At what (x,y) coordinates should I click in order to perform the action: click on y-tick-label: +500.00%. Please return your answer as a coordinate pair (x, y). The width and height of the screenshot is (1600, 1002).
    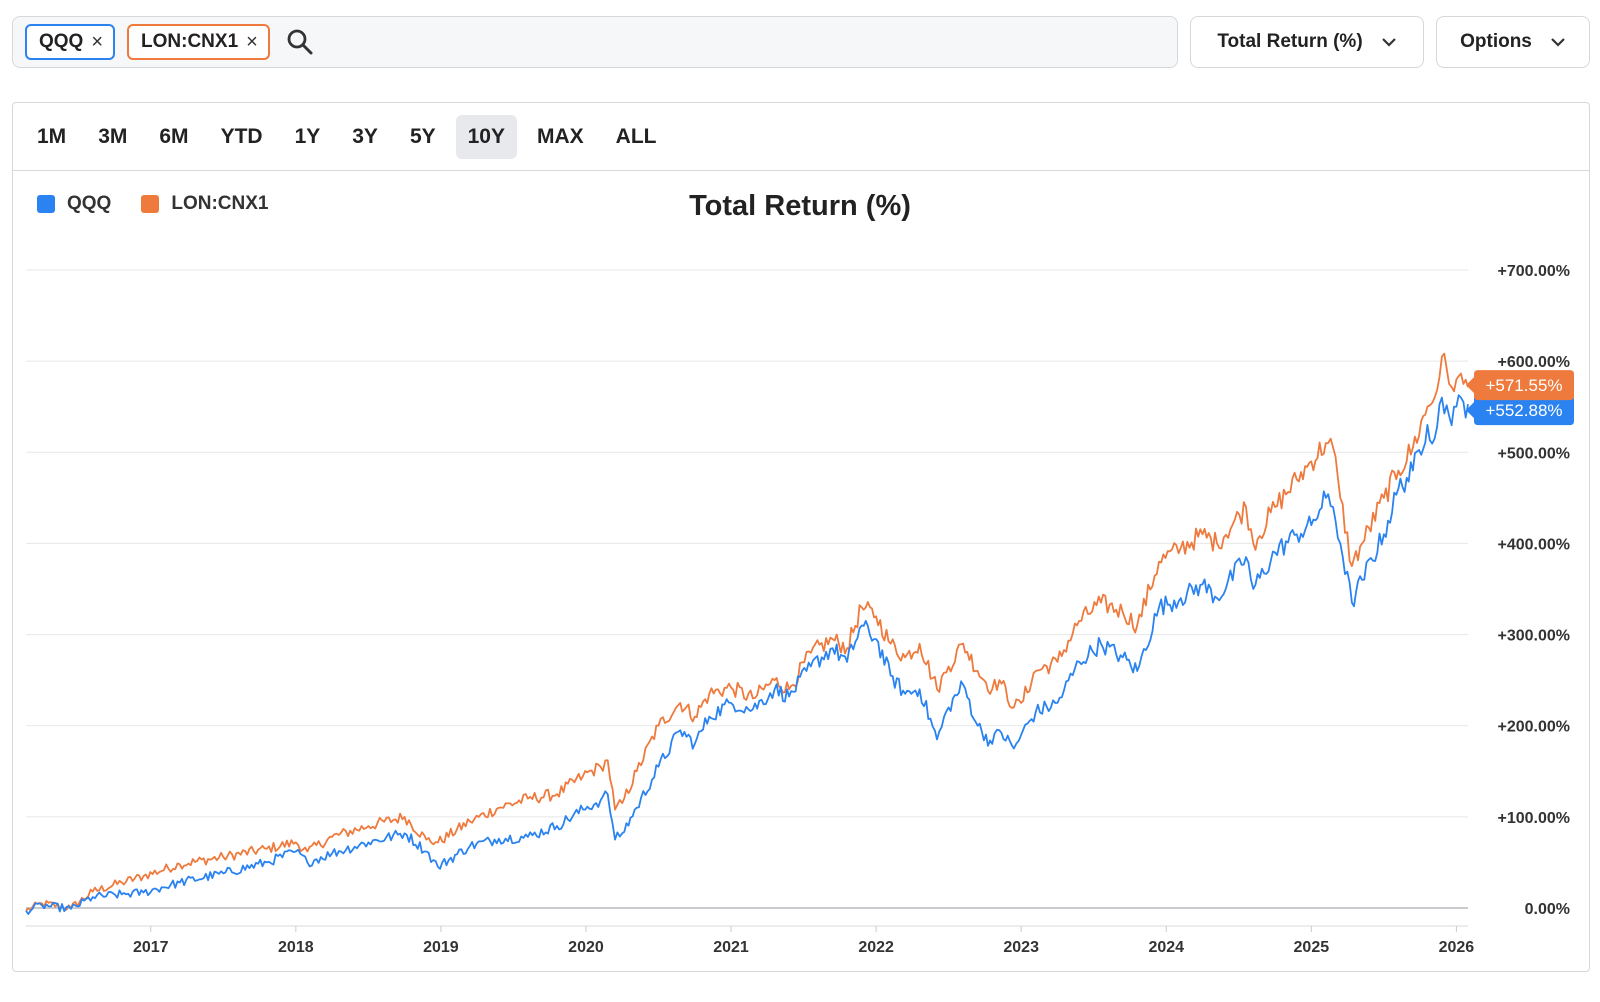
    Looking at the image, I should click on (1533, 453).